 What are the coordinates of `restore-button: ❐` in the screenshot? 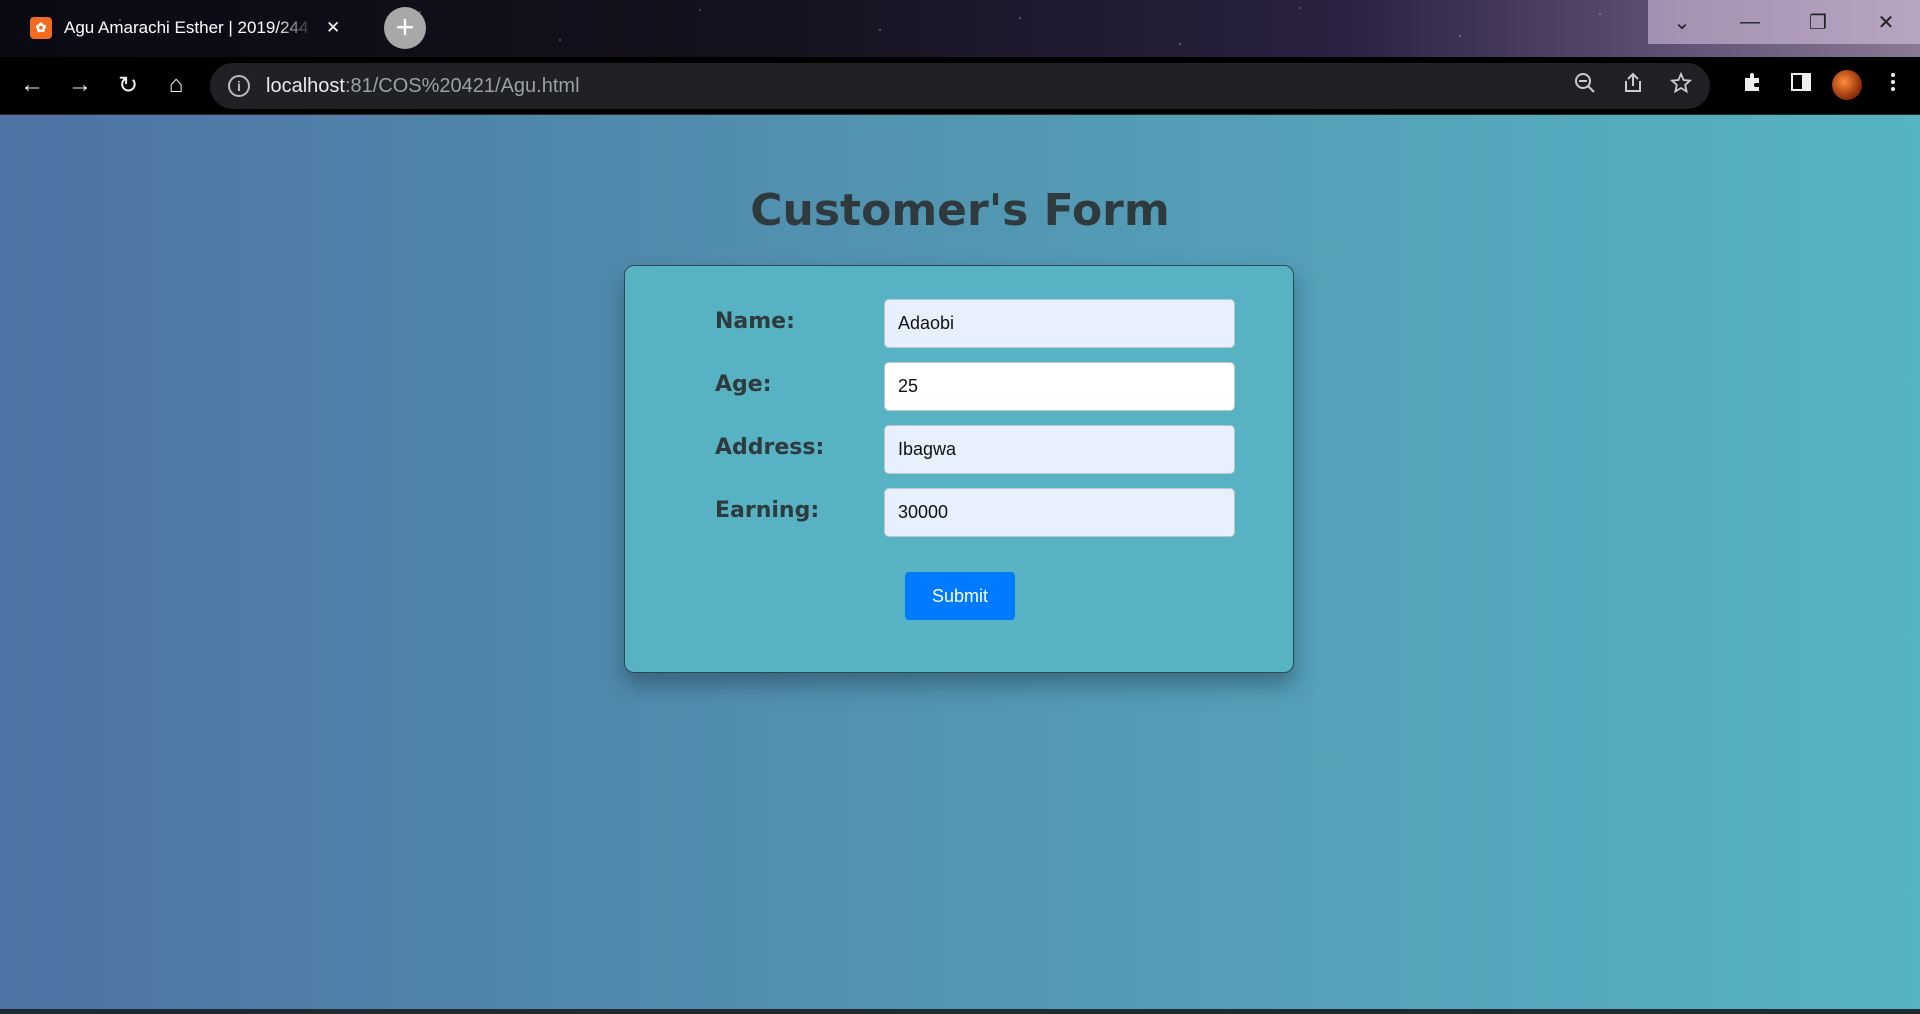 It's located at (1818, 22).